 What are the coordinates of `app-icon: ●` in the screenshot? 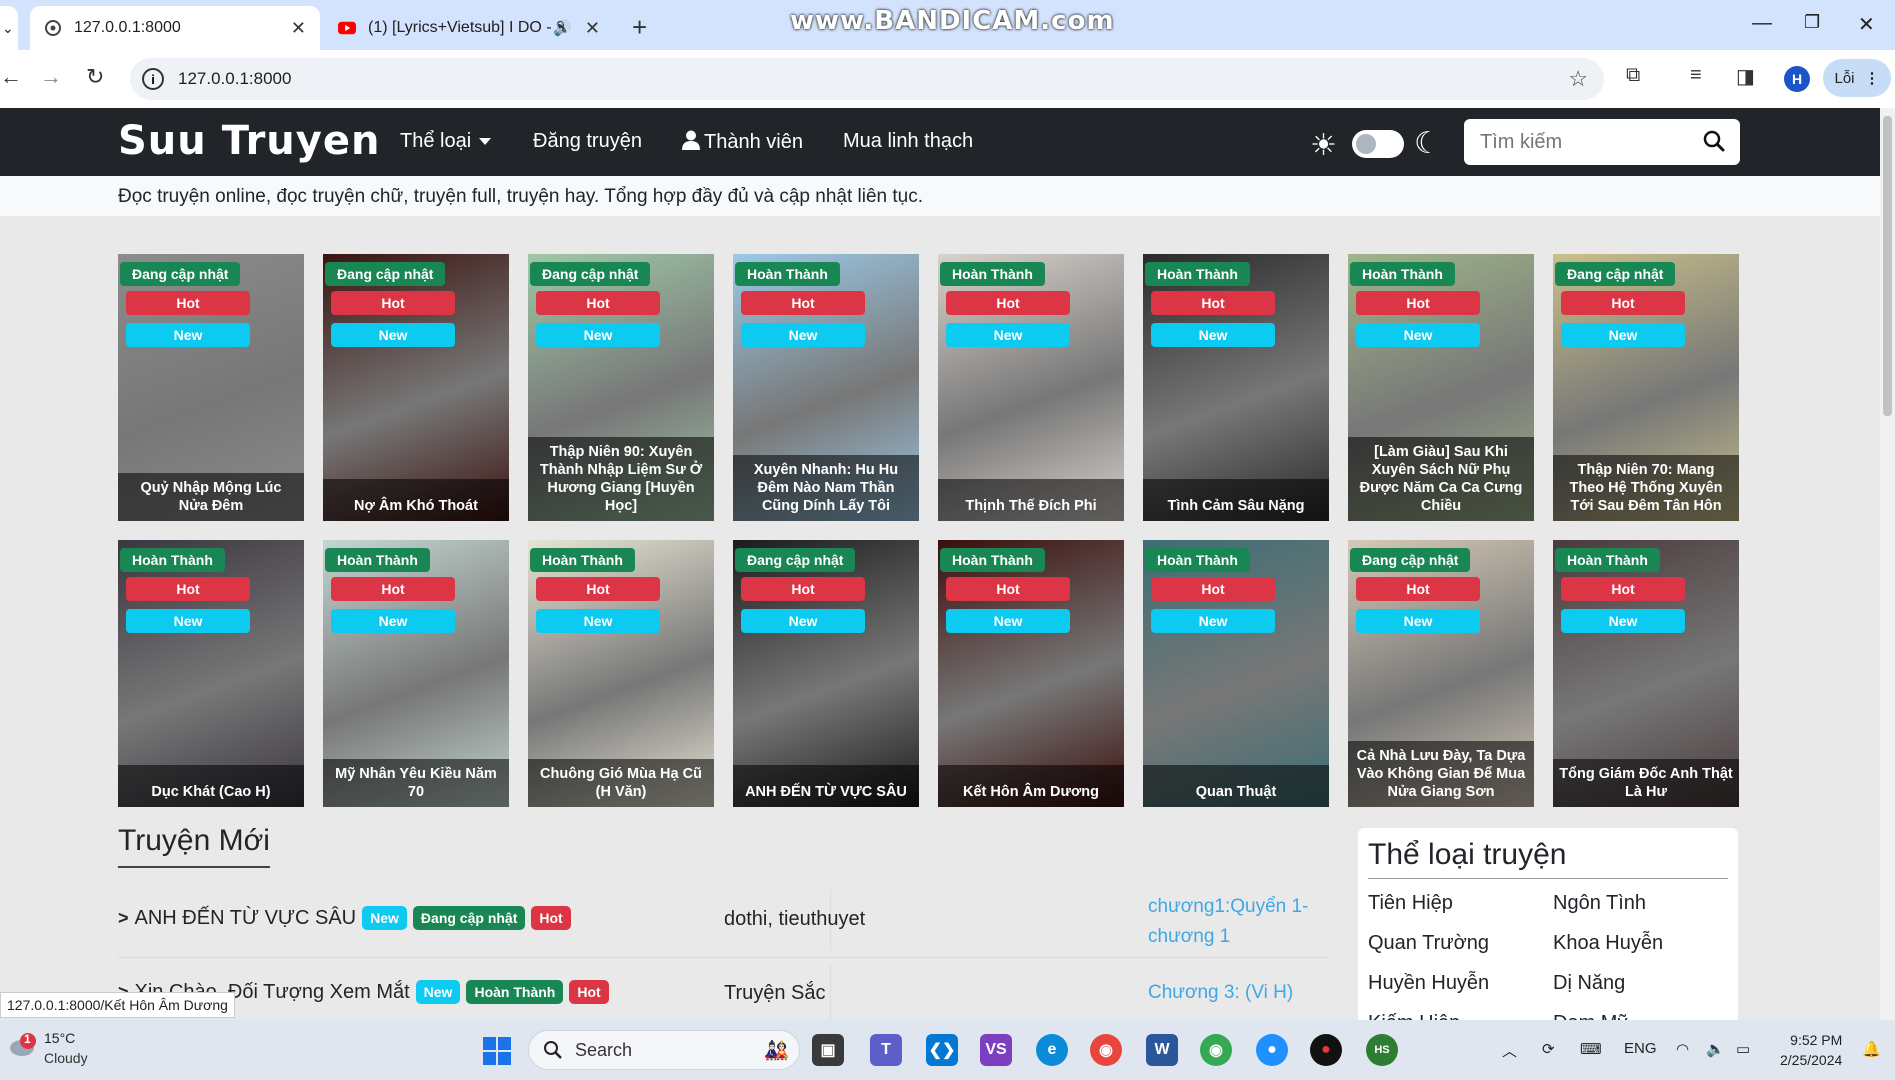 It's located at (1272, 1050).